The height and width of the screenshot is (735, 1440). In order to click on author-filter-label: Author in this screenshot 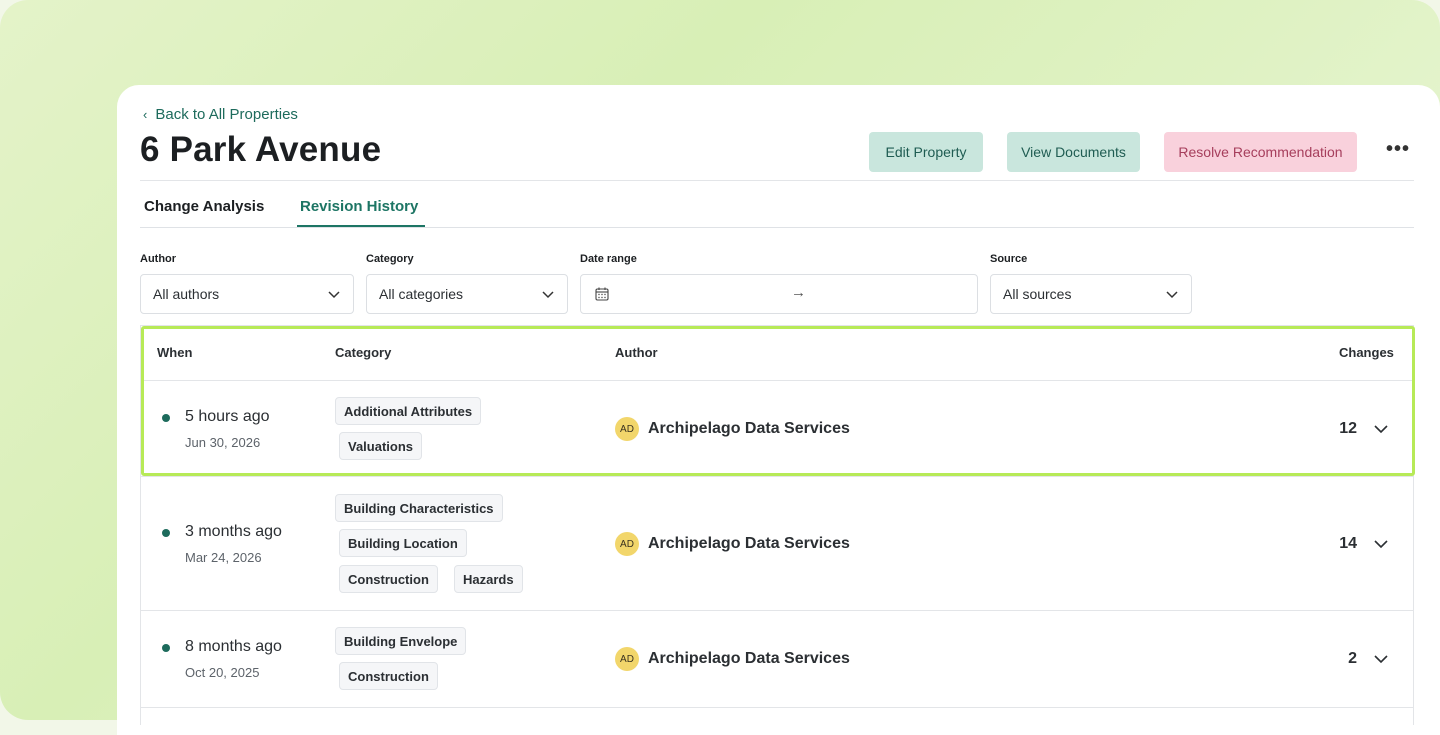, I will do `click(158, 259)`.